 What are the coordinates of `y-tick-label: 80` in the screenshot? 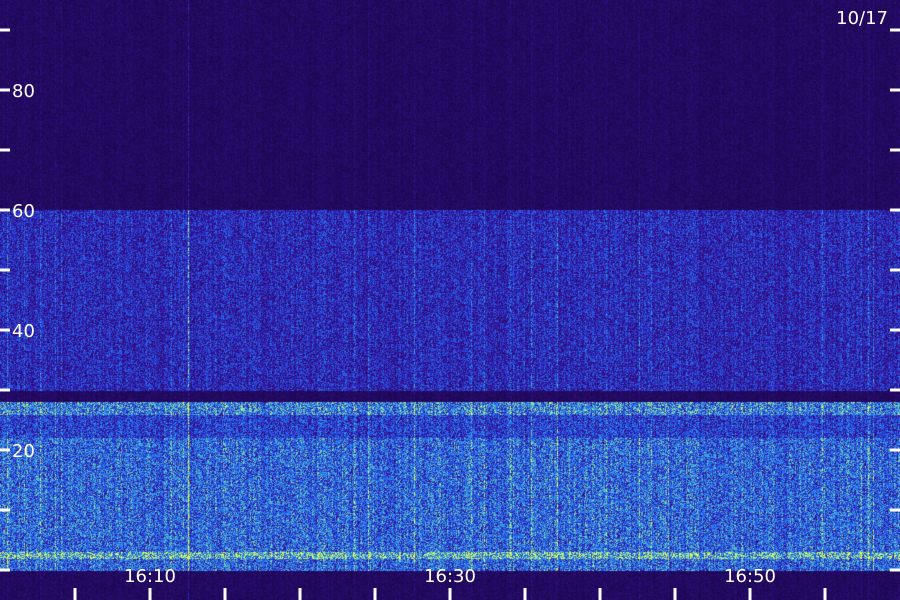 It's located at (23, 91).